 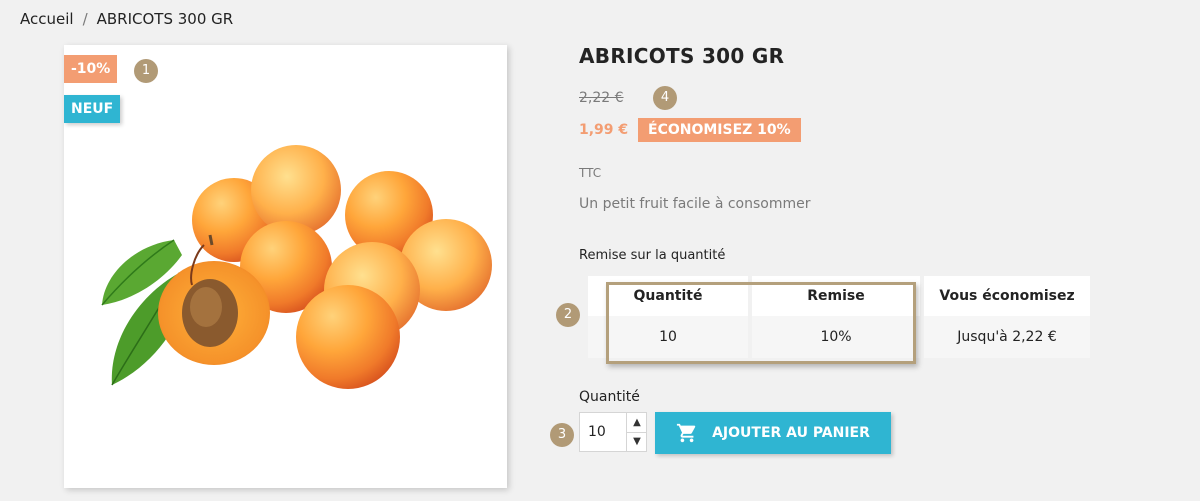 What do you see at coordinates (686, 433) in the screenshot?
I see `shopping-cart-icon` at bounding box center [686, 433].